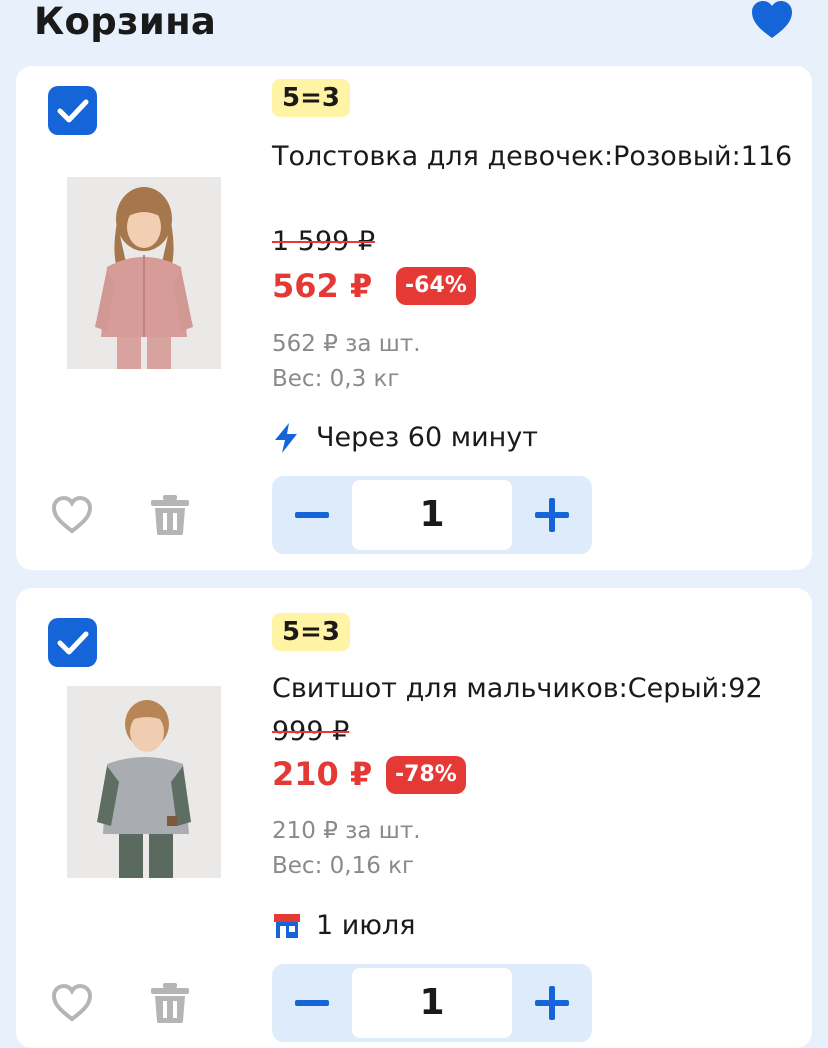  What do you see at coordinates (436, 286) in the screenshot?
I see `discount-badge: -64%` at bounding box center [436, 286].